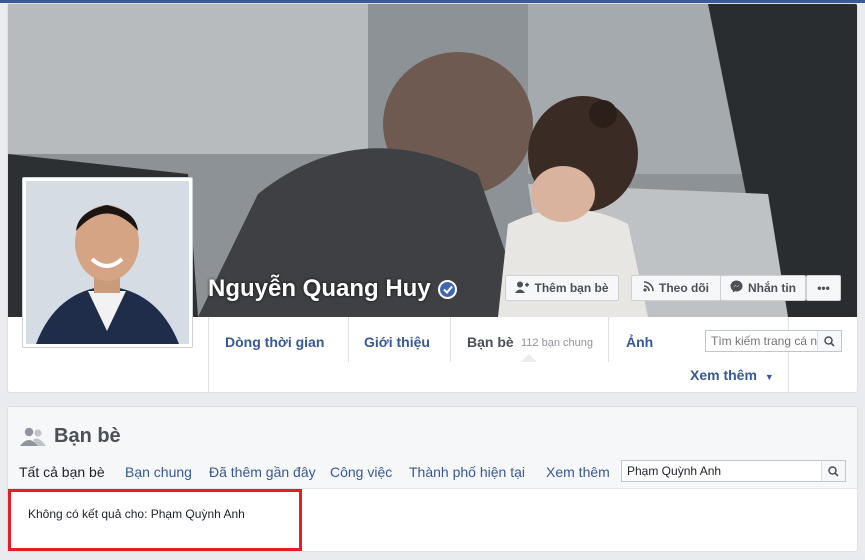 The image size is (865, 560). Describe the element at coordinates (33, 439) in the screenshot. I see `friends-icon` at that location.